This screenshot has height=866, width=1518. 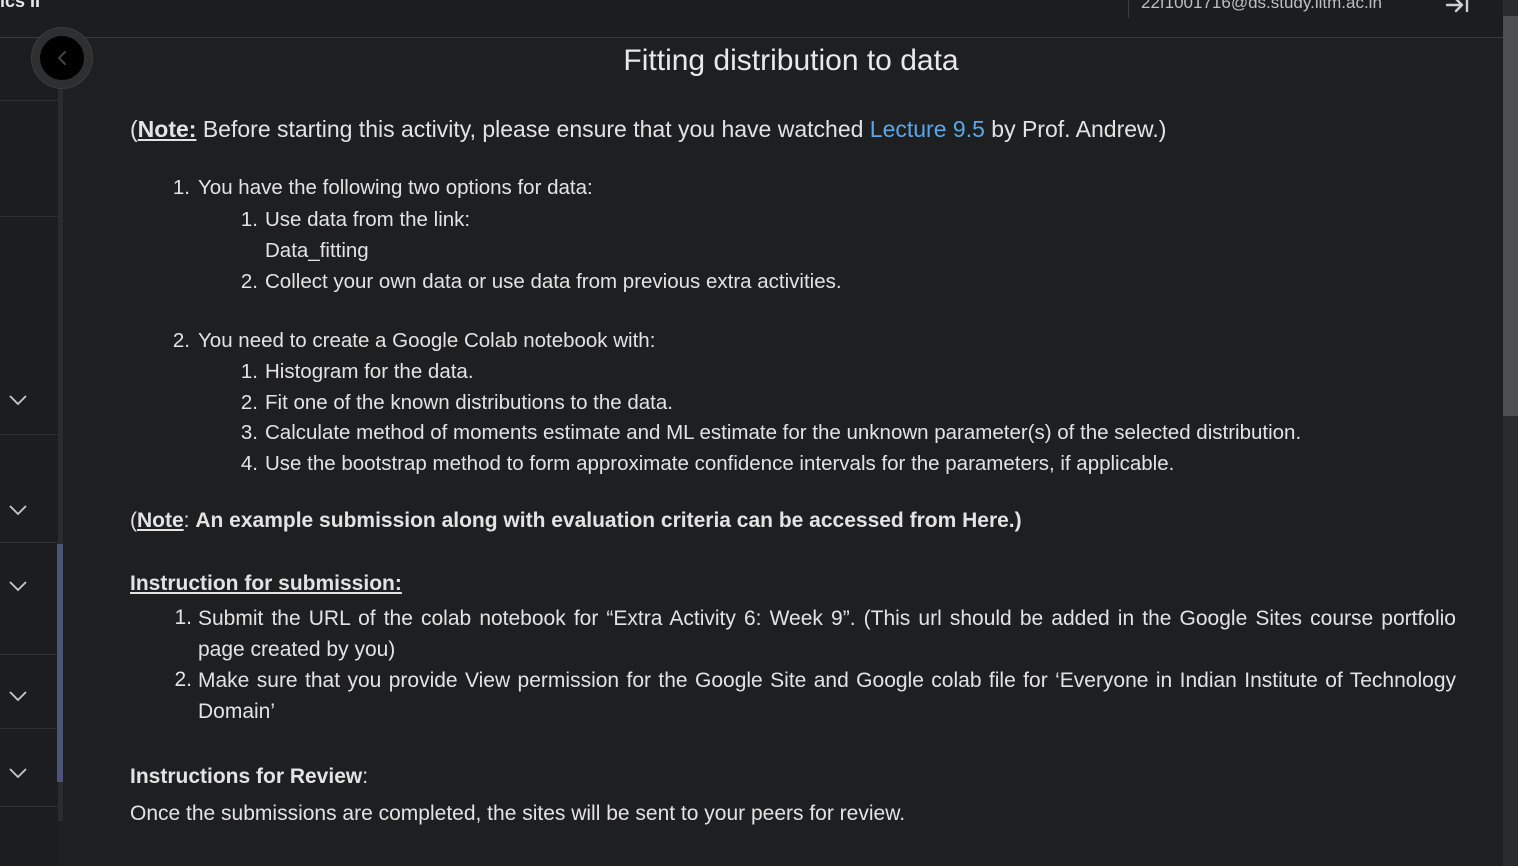 What do you see at coordinates (1128, 9) in the screenshot?
I see `user-area-divider` at bounding box center [1128, 9].